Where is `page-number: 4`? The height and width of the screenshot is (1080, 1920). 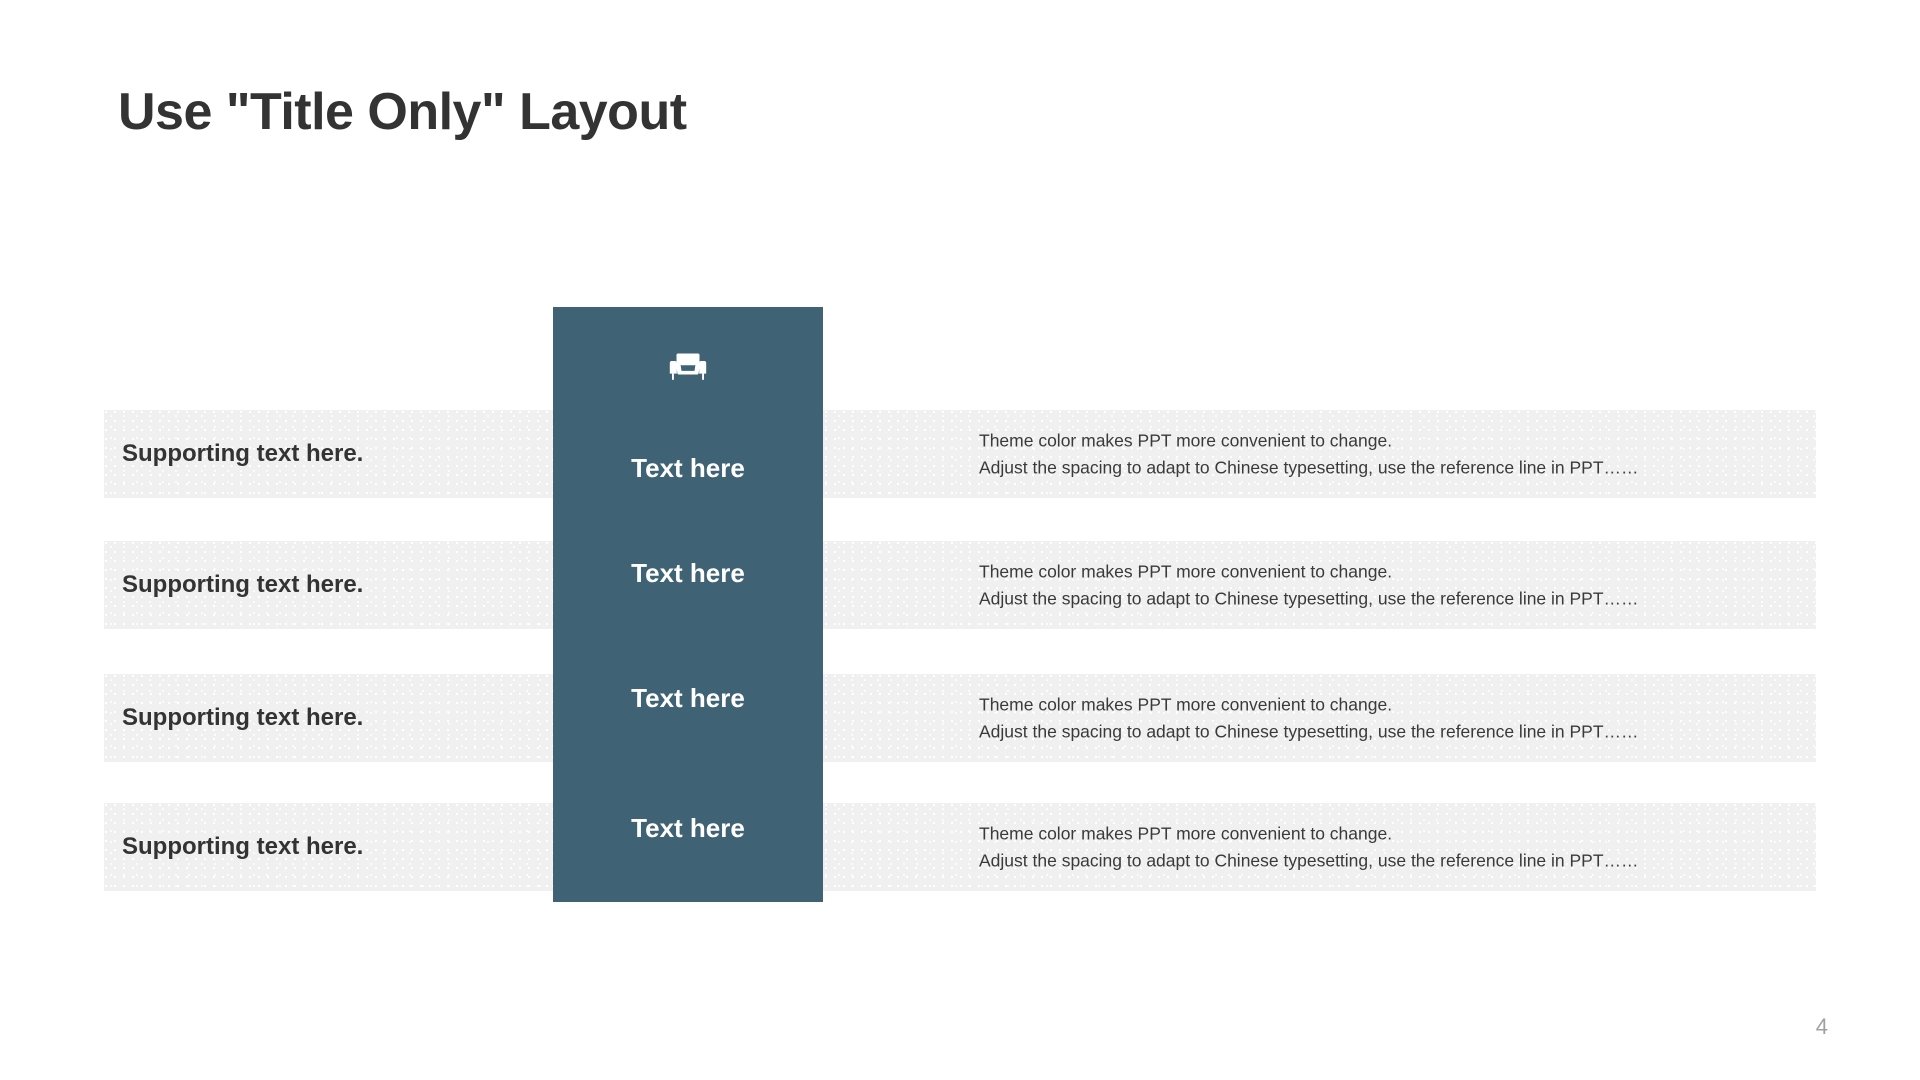 page-number: 4 is located at coordinates (1821, 1026).